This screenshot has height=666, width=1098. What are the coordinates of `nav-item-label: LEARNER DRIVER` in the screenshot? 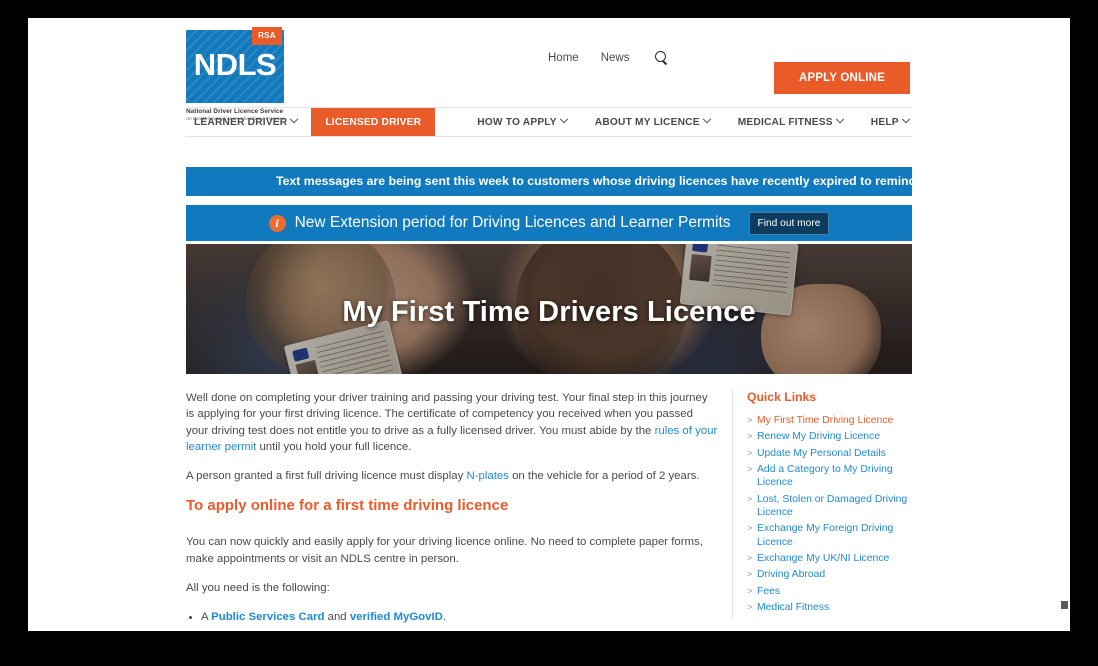 It's located at (241, 122).